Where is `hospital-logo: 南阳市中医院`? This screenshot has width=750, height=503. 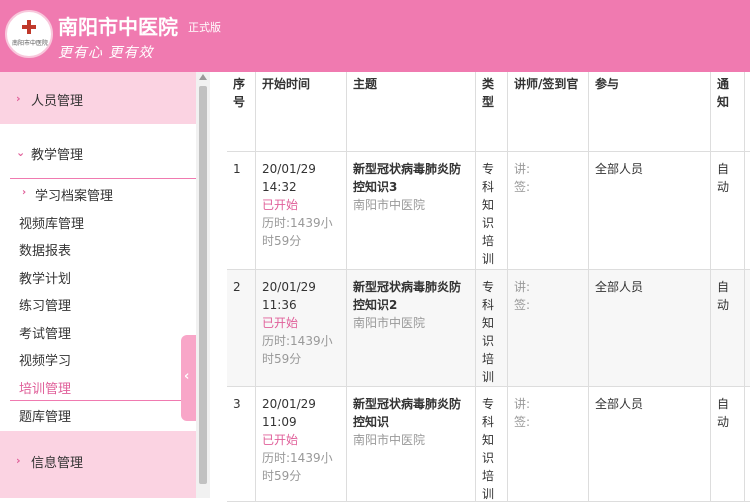 hospital-logo: 南阳市中医院 is located at coordinates (29, 34).